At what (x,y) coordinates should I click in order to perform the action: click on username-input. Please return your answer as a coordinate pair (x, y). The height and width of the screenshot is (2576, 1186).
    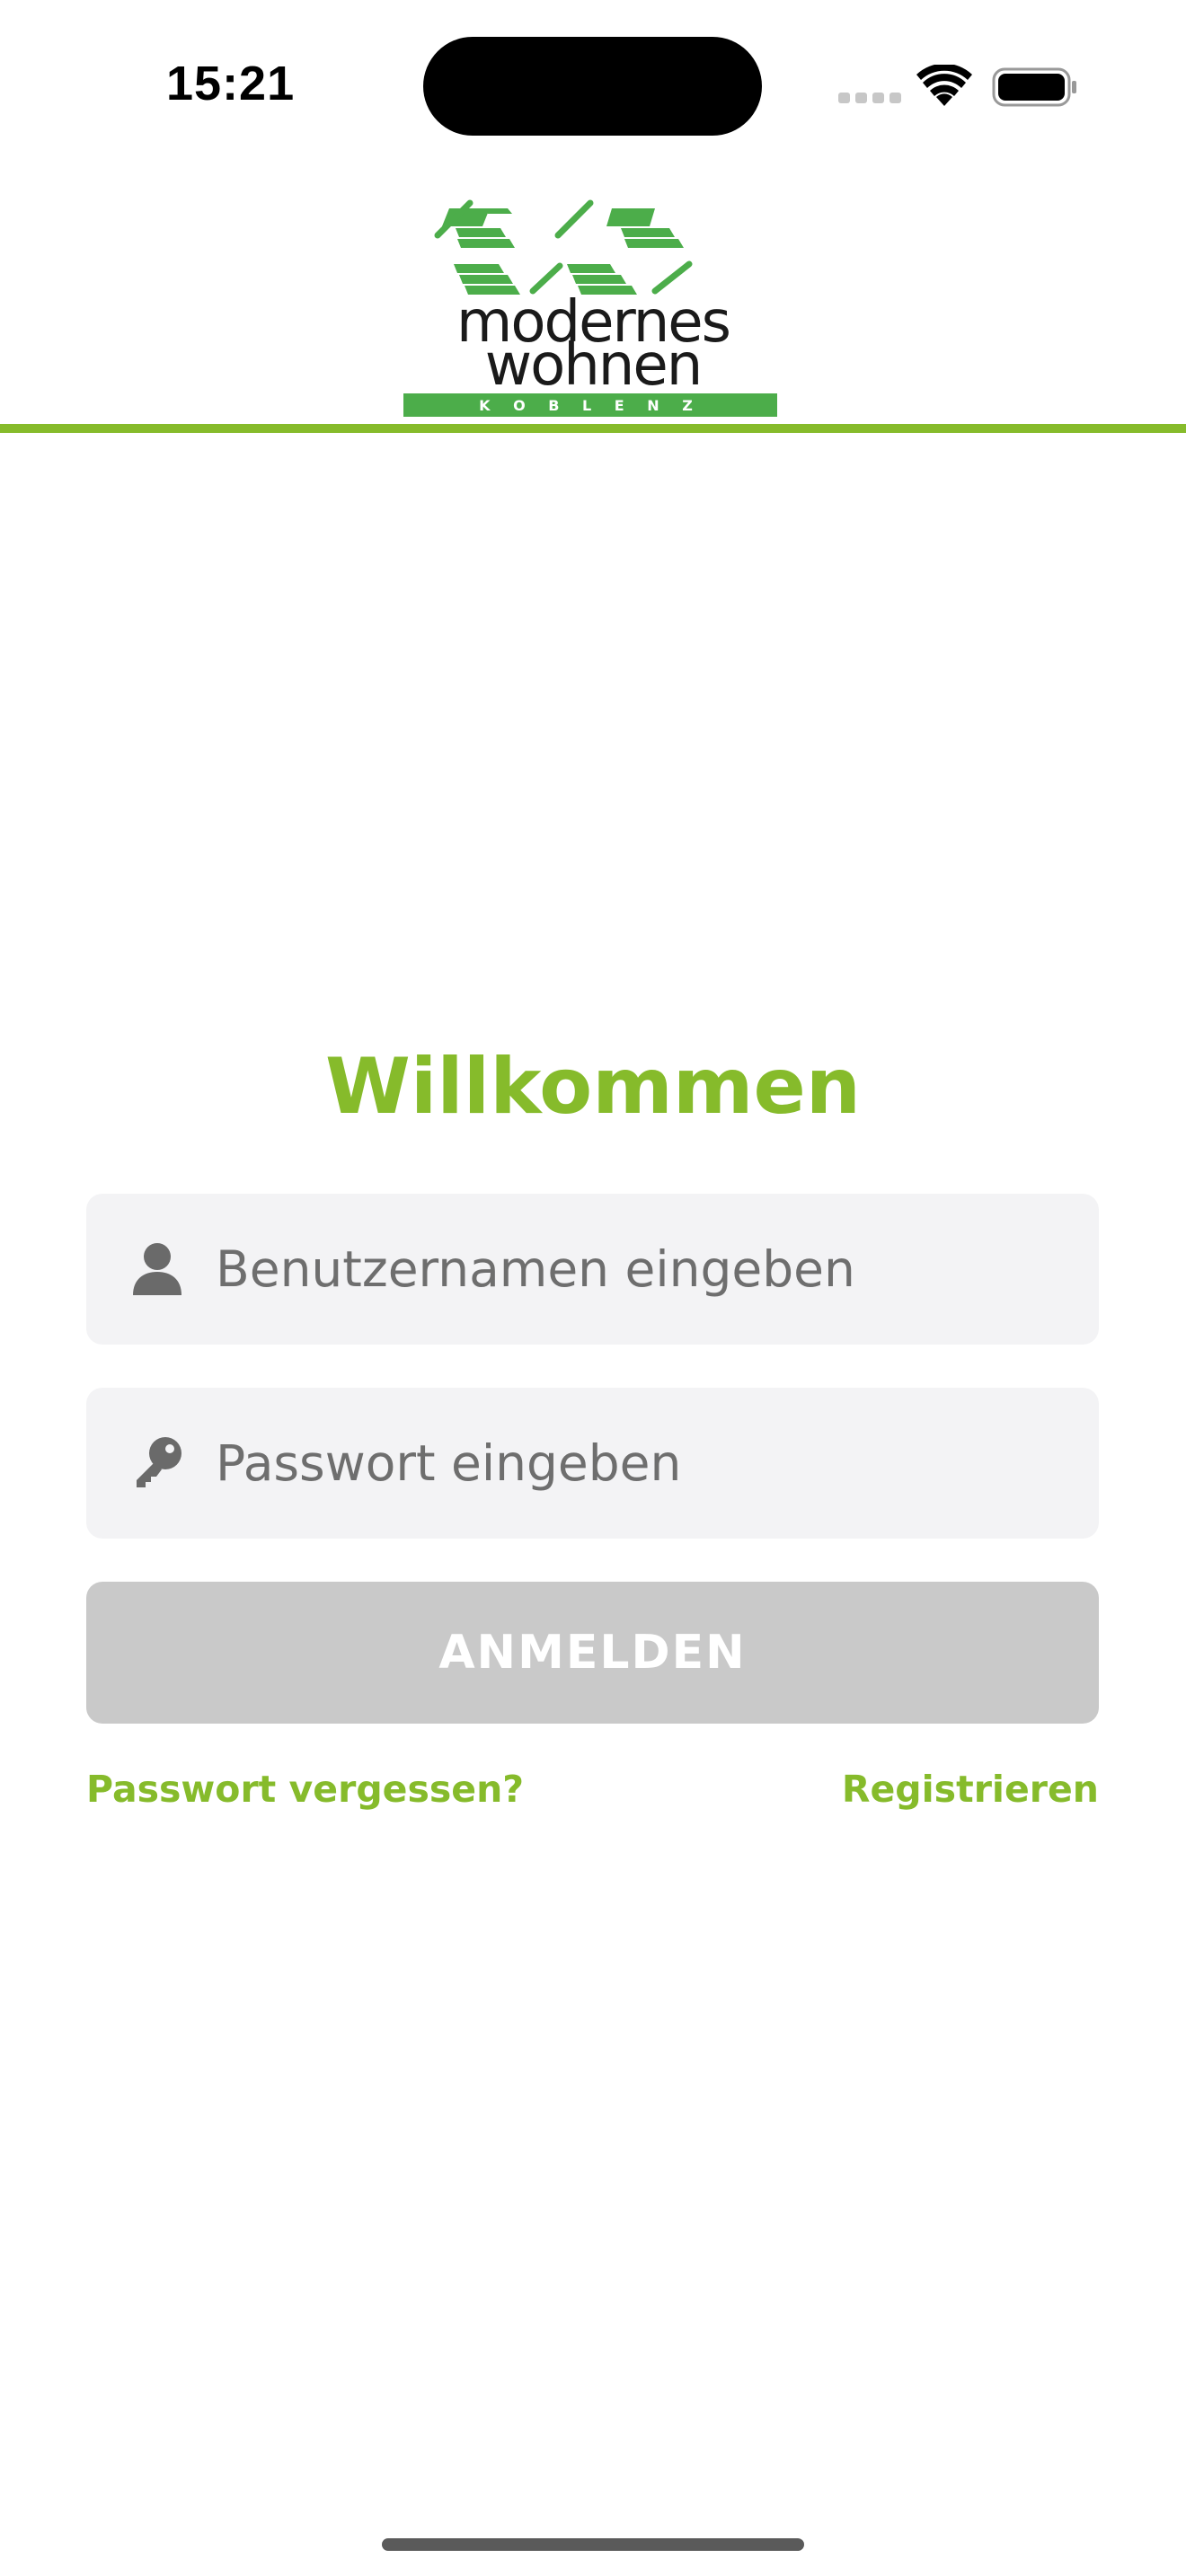
    Looking at the image, I should click on (642, 1269).